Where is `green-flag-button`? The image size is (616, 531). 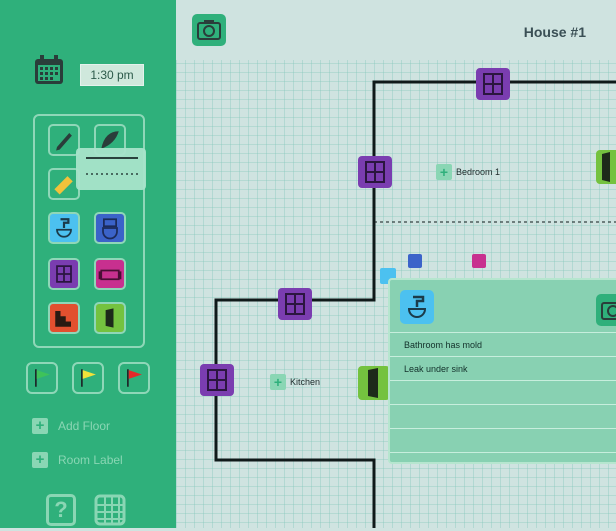 green-flag-button is located at coordinates (42, 378).